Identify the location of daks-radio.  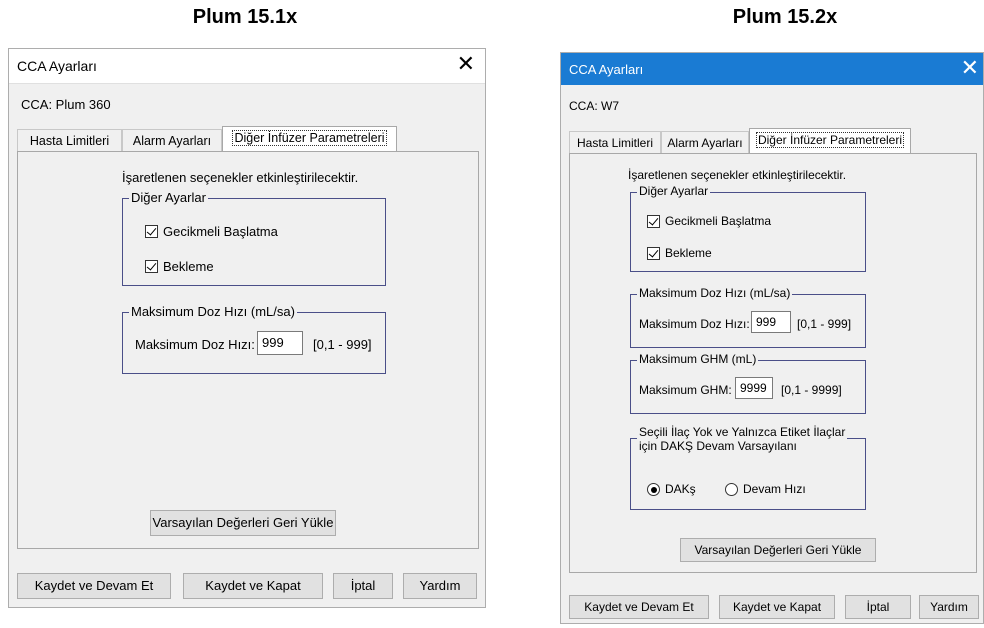
(653, 489).